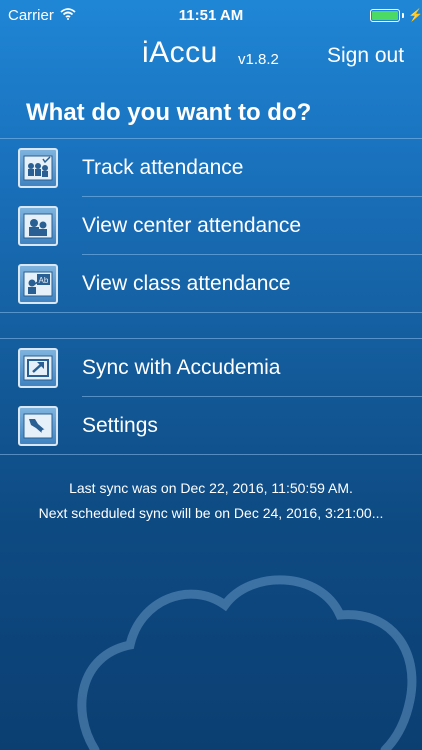 This screenshot has width=422, height=750. What do you see at coordinates (38, 167) in the screenshot?
I see `track-attendance-icon` at bounding box center [38, 167].